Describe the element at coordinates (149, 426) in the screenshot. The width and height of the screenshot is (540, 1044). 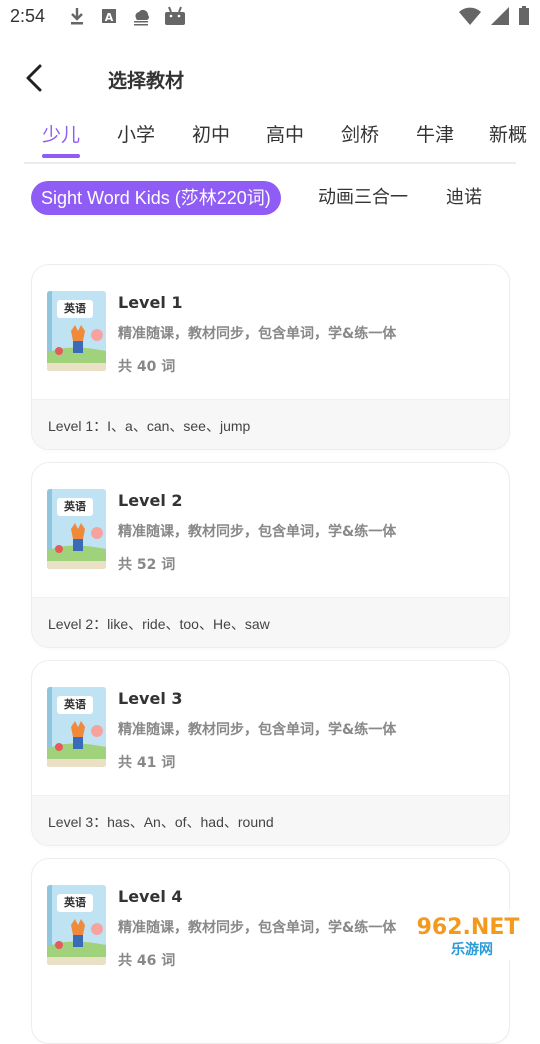
I see `sample-words: Level 1：I、a、can、see、jump` at that location.